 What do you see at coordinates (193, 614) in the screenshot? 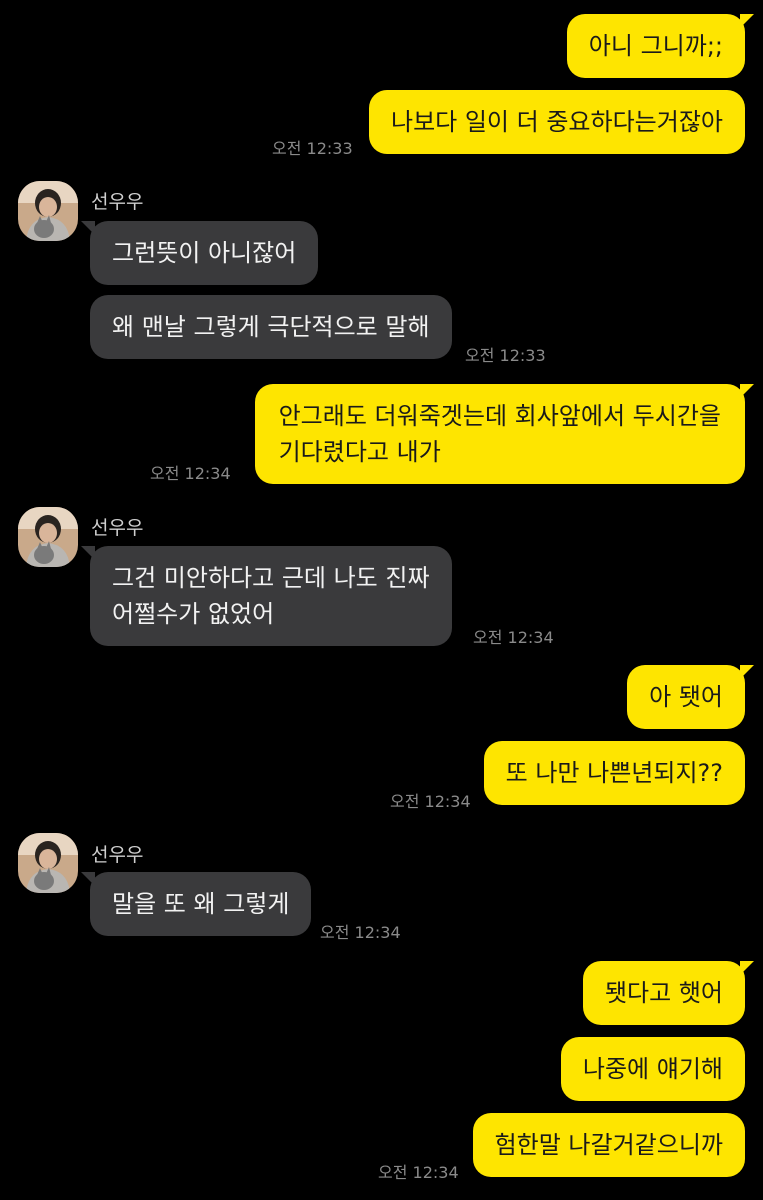
I see `message-text-line: 어쩔수가 없었어` at bounding box center [193, 614].